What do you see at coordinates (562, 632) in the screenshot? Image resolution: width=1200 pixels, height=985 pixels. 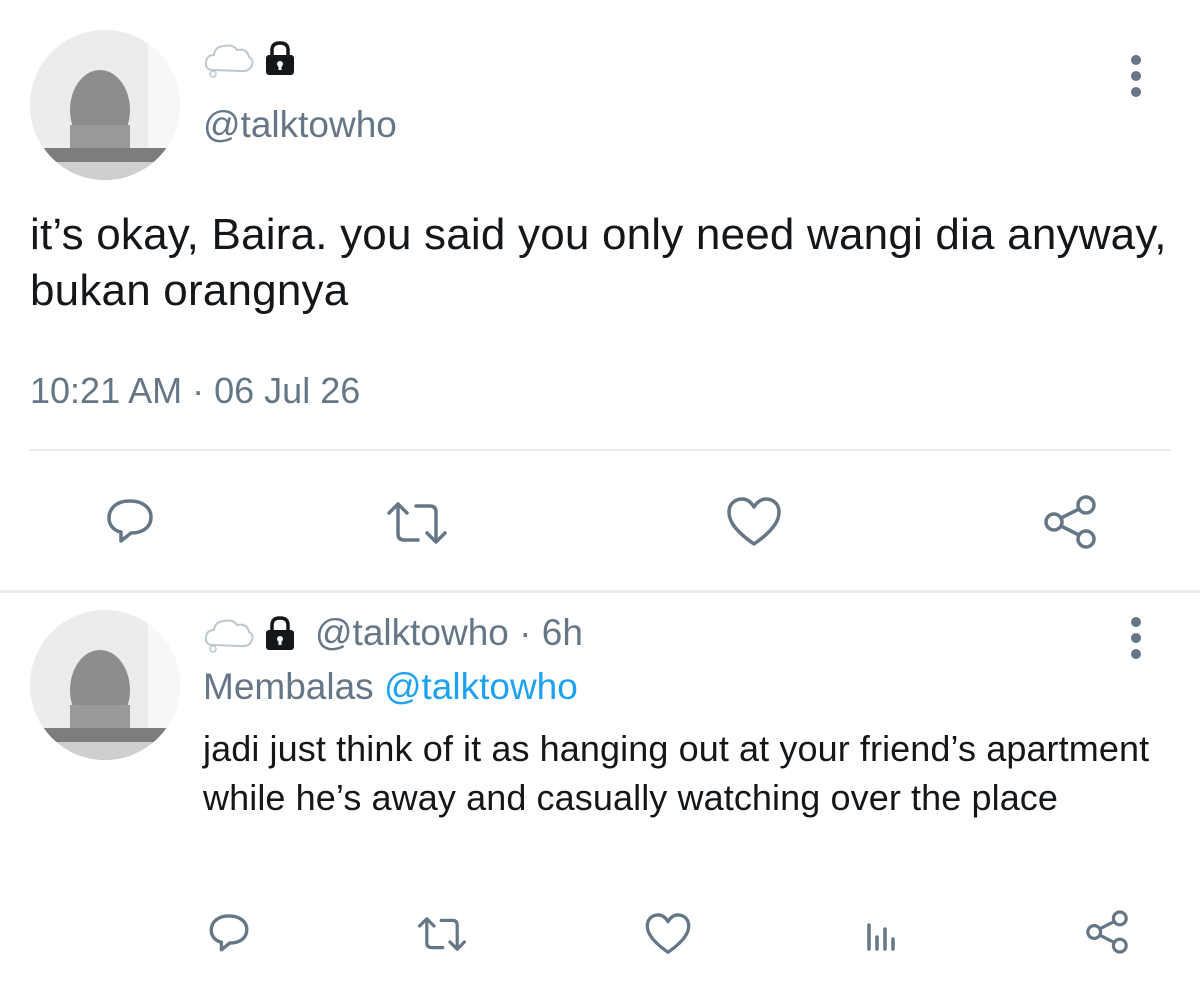 I see `tweet-age: 6h` at bounding box center [562, 632].